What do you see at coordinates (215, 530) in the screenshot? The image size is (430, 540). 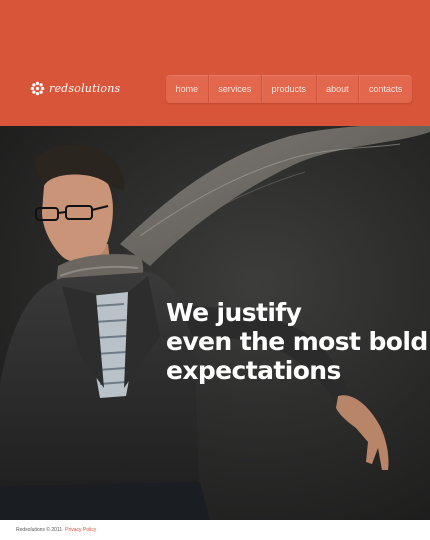 I see `site-footer: Redsolutions © 2011 Privacy Policy` at bounding box center [215, 530].